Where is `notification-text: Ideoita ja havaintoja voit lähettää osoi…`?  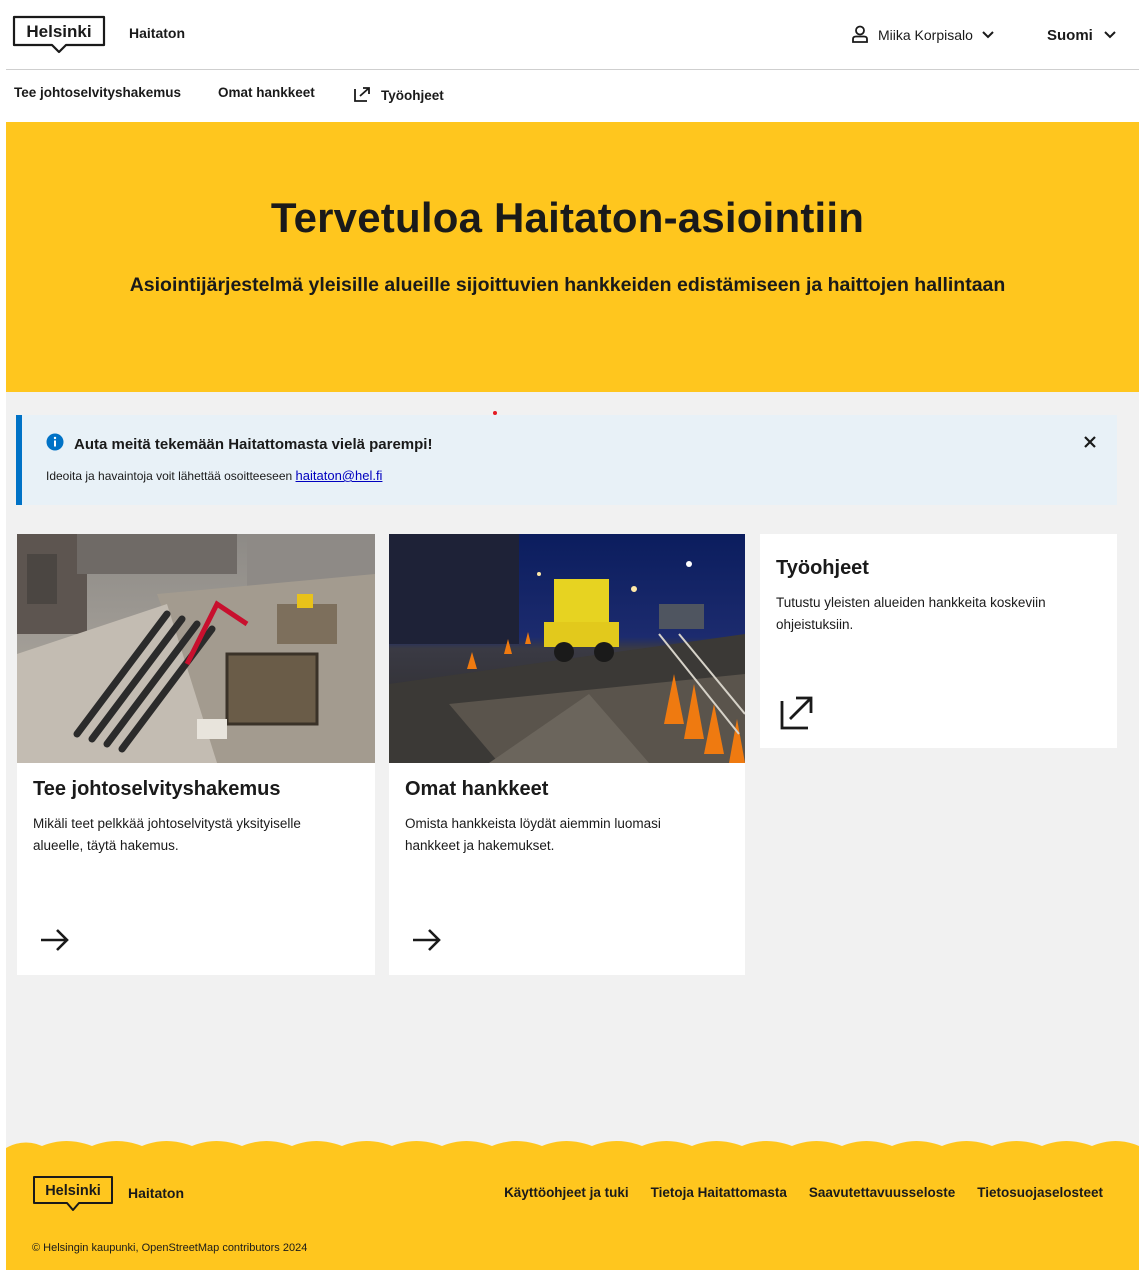
notification-text: Ideoita ja havaintoja voit lähettää osoi… is located at coordinates (169, 476).